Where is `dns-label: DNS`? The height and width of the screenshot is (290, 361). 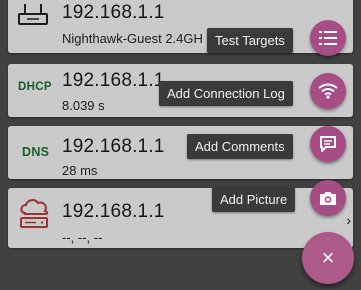
dns-label: DNS is located at coordinates (36, 152).